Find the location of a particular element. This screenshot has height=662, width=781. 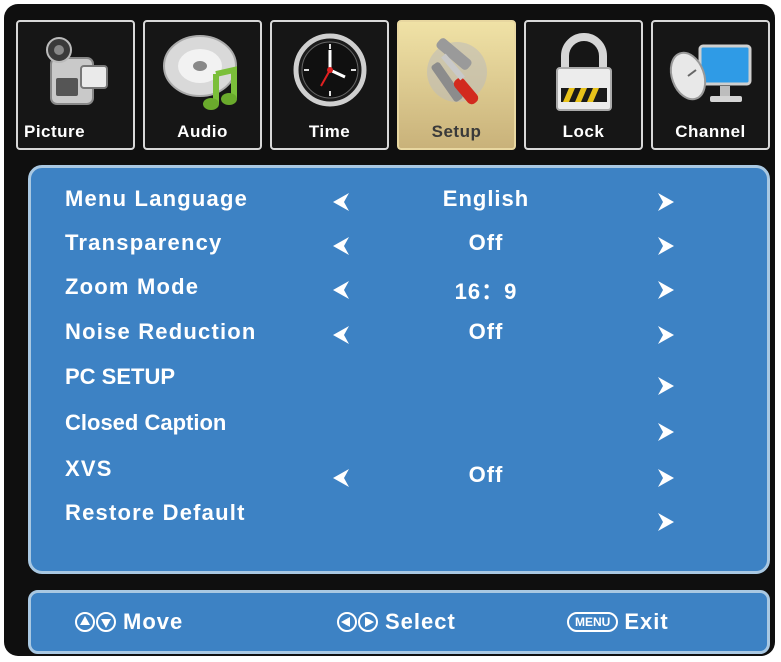

footer-hint-bar: Move Select MENU Exit is located at coordinates (399, 622).